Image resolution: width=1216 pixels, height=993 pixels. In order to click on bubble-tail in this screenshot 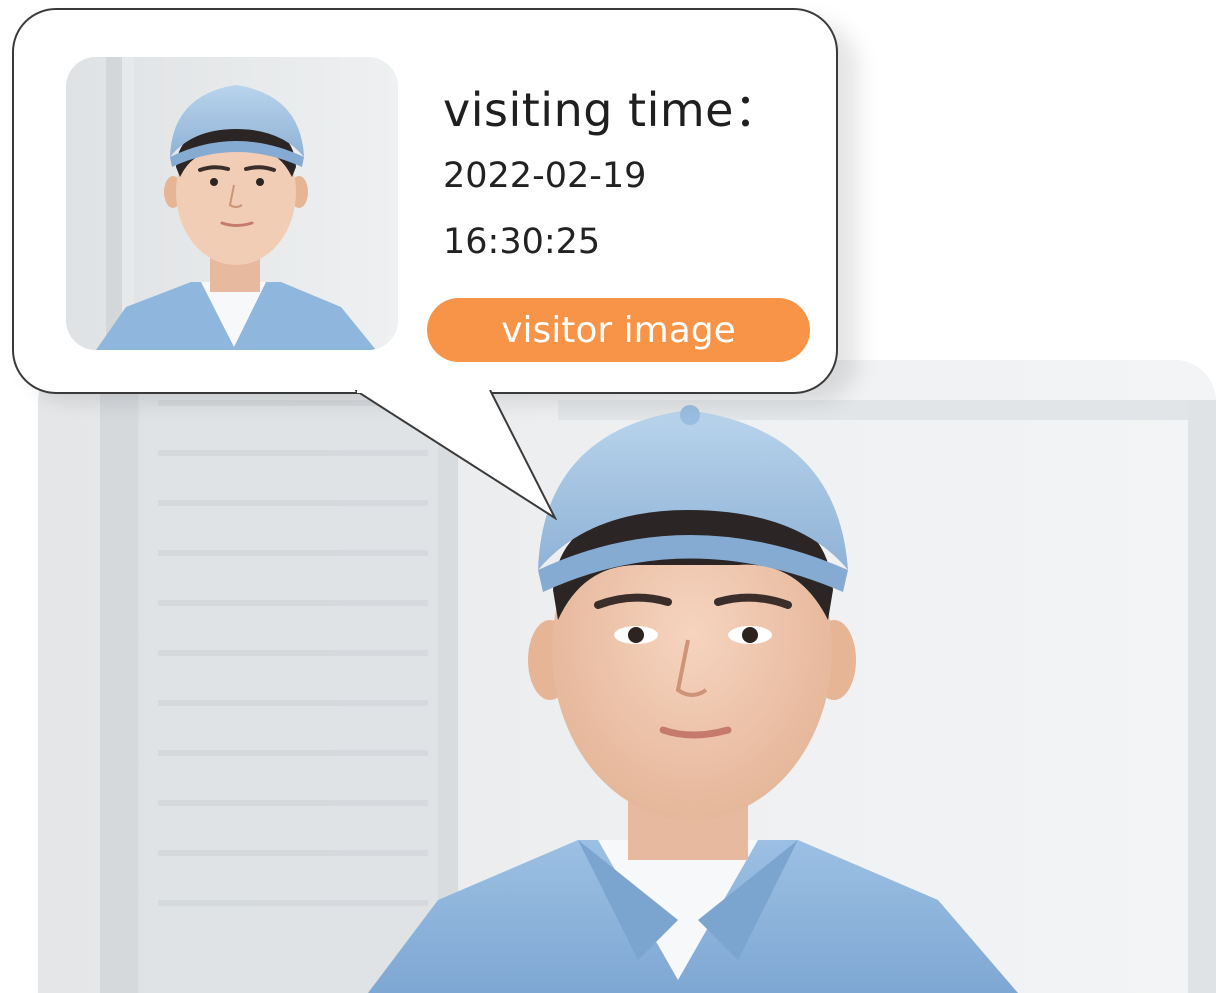, I will do `click(456, 455)`.